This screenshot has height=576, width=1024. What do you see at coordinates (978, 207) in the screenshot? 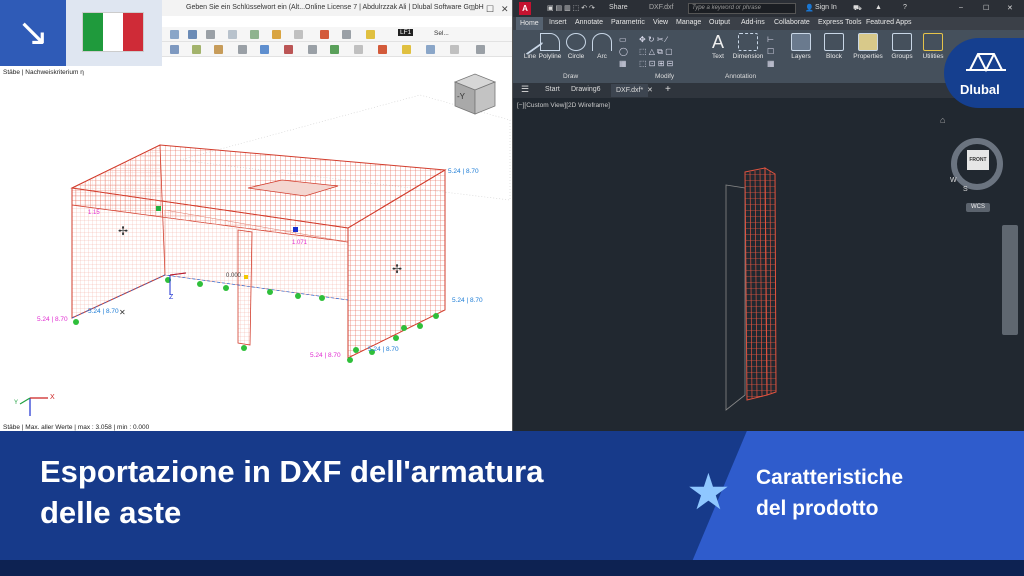
I see `wcs-dropdown: WCS` at bounding box center [978, 207].